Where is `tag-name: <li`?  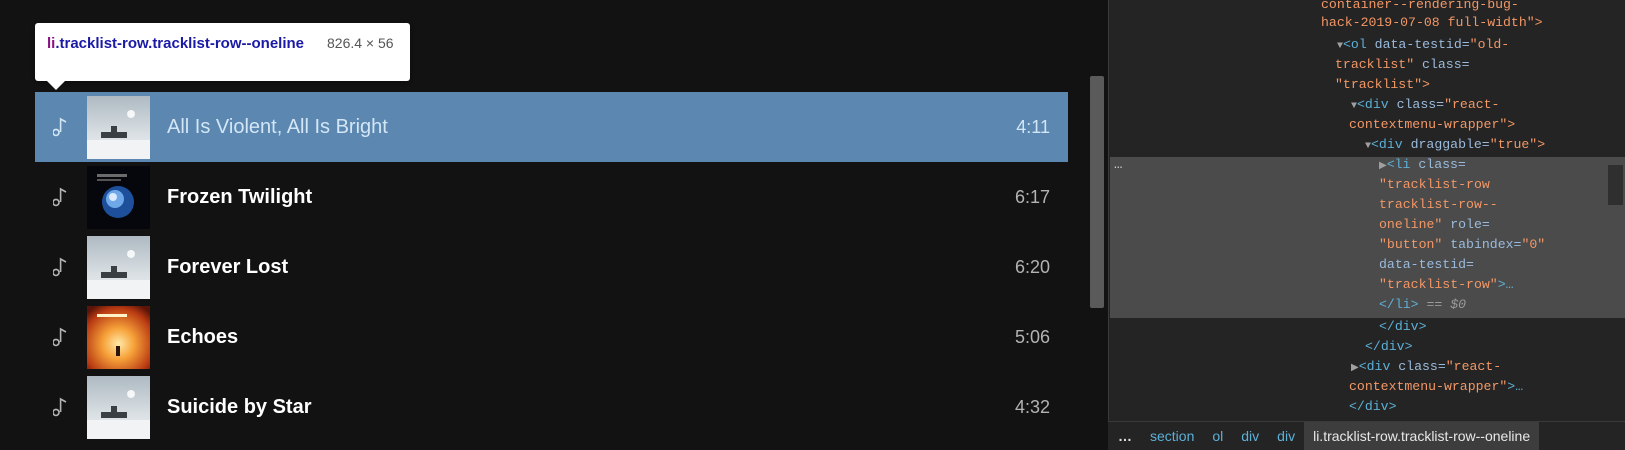 tag-name: <li is located at coordinates (1398, 164).